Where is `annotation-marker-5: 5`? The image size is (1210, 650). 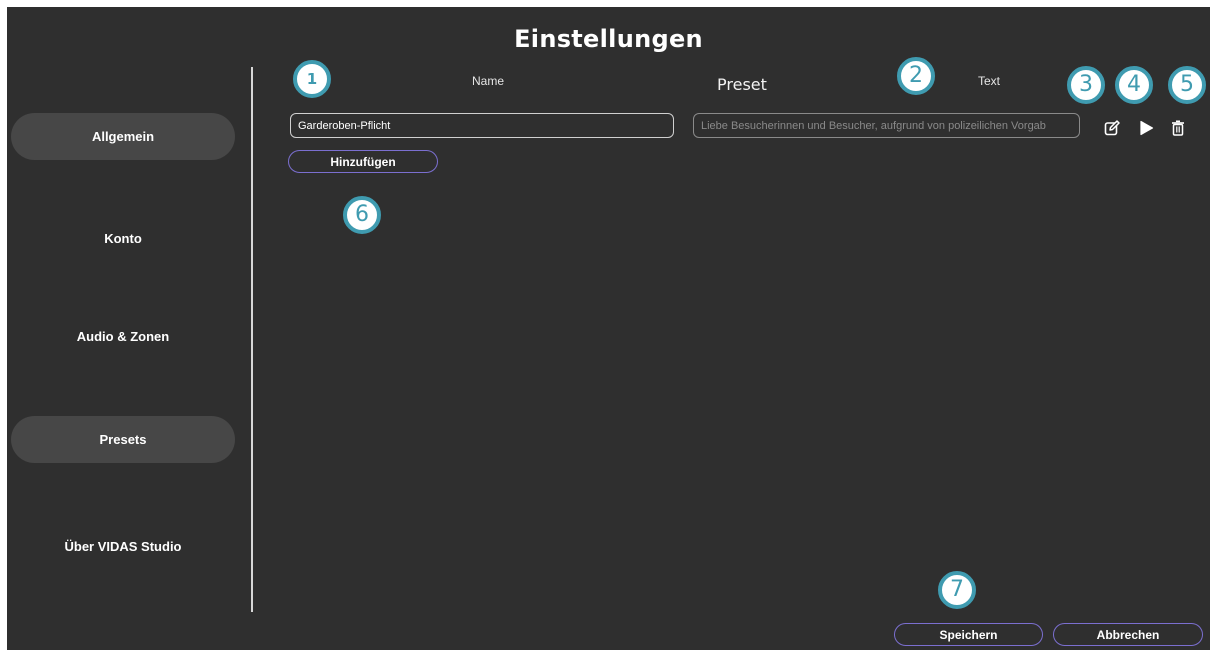
annotation-marker-5: 5 is located at coordinates (1187, 85).